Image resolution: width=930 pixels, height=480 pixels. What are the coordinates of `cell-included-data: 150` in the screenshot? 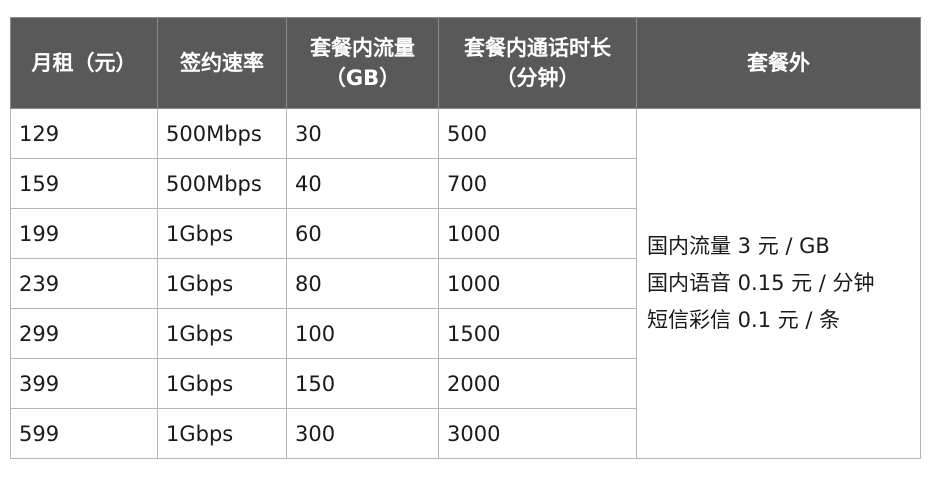 It's located at (362, 383).